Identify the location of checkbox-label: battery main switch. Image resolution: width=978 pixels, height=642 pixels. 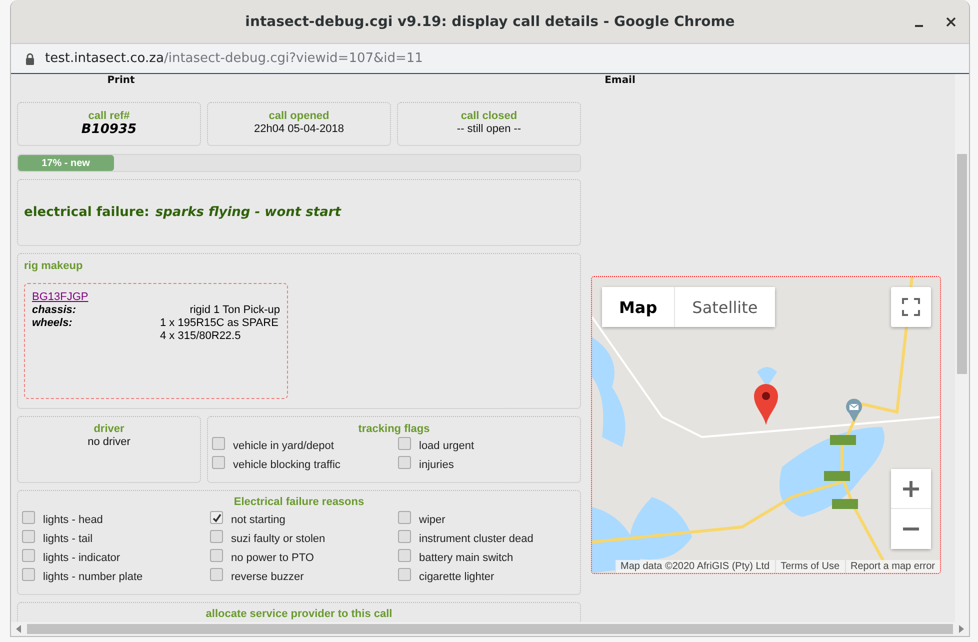
(466, 558).